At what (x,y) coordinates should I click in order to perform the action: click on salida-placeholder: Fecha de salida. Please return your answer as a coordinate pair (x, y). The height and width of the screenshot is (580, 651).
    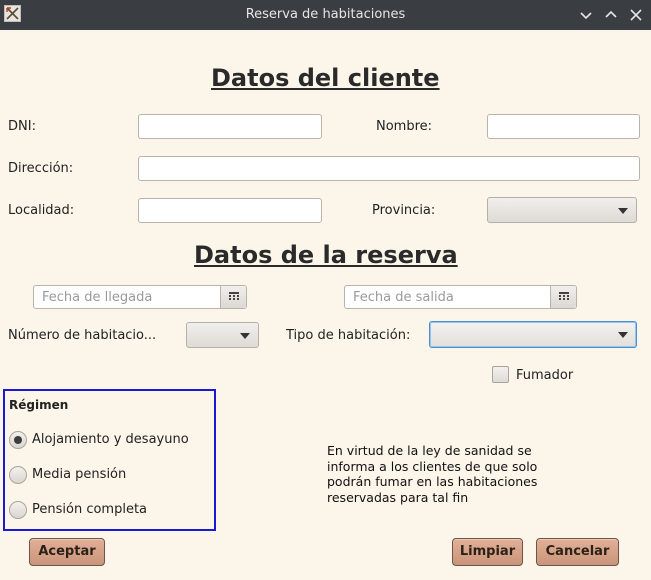
    Looking at the image, I should click on (403, 297).